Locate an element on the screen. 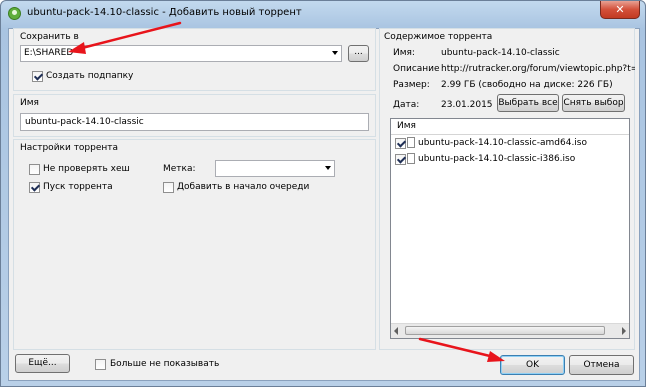 The image size is (646, 387). annotation-arrow-ok is located at coordinates (461, 349).